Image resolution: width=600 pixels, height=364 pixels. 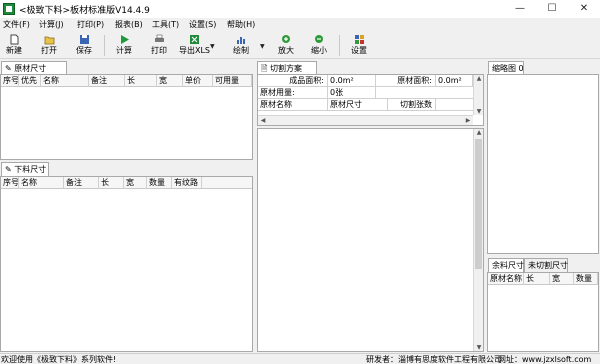 I want to click on plan-tabstrip: 🗎 切割方案, so click(x=291, y=68).